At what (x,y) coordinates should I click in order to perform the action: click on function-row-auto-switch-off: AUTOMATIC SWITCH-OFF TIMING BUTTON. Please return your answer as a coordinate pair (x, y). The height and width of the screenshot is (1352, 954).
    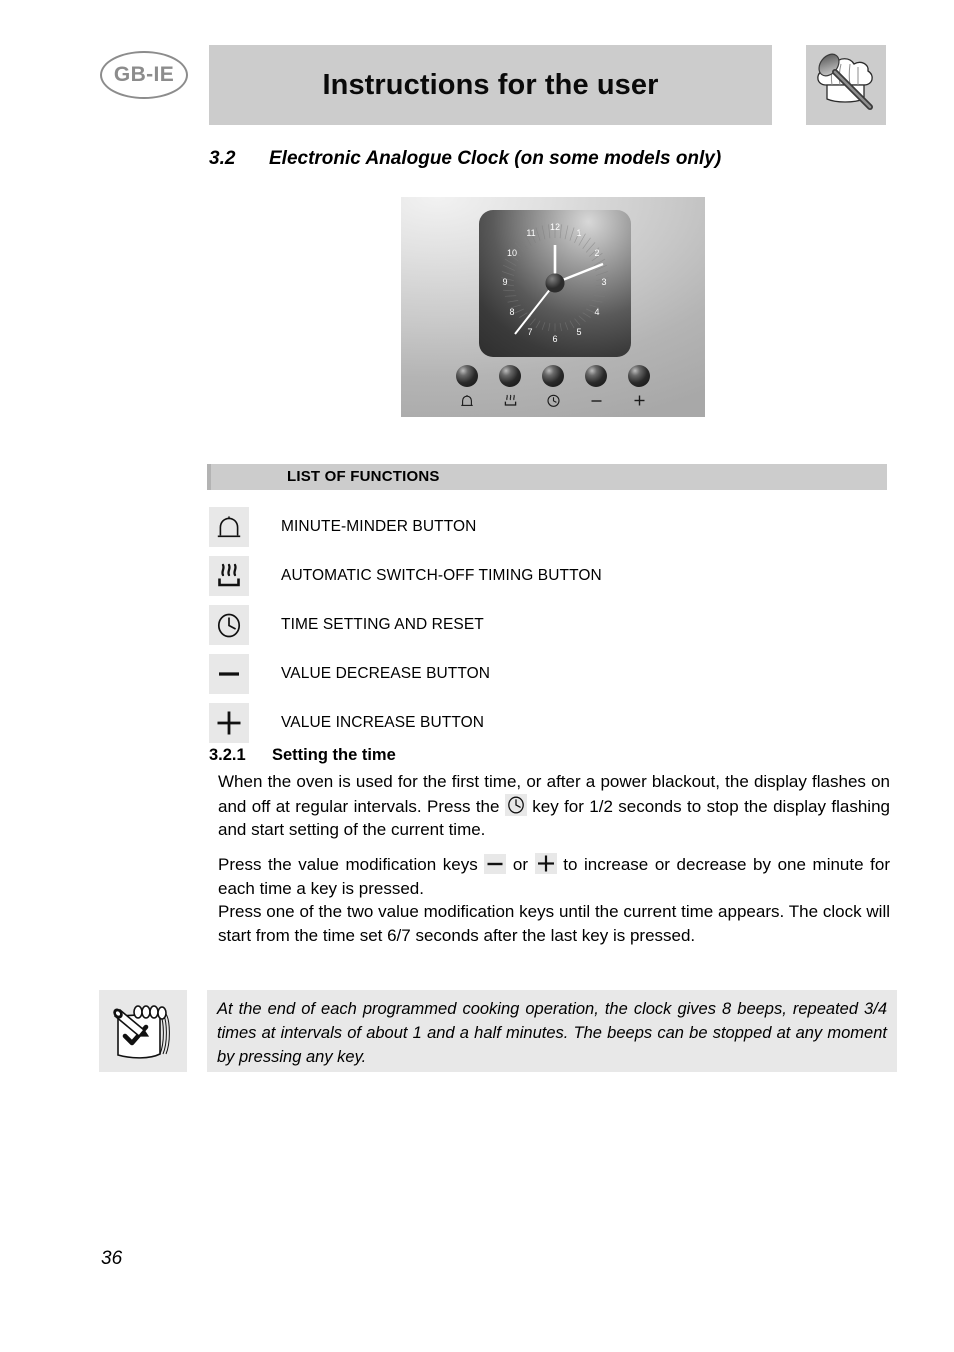
    Looking at the image, I should click on (552, 578).